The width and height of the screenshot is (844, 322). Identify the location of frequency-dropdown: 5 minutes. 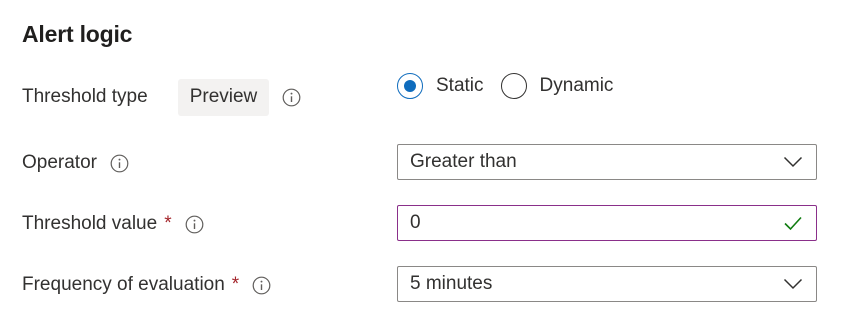
(607, 284).